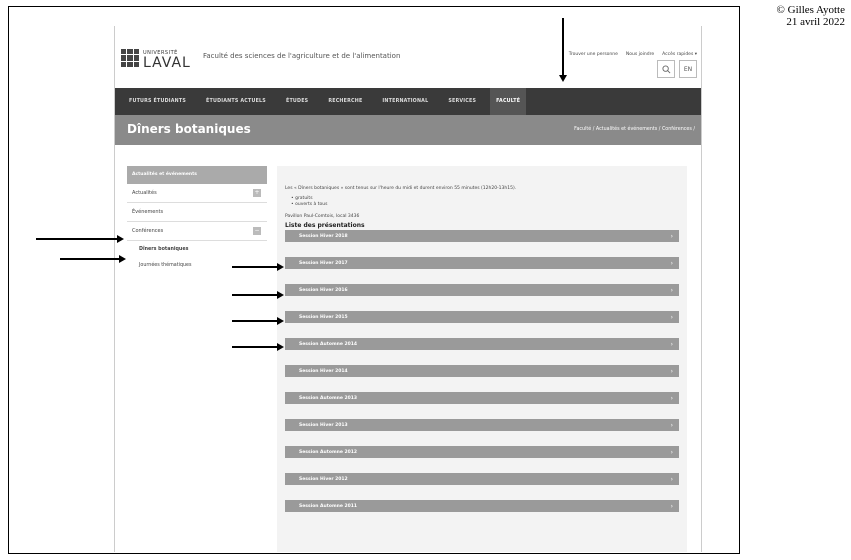  I want to click on nav-item-services: SERVICES, so click(462, 101).